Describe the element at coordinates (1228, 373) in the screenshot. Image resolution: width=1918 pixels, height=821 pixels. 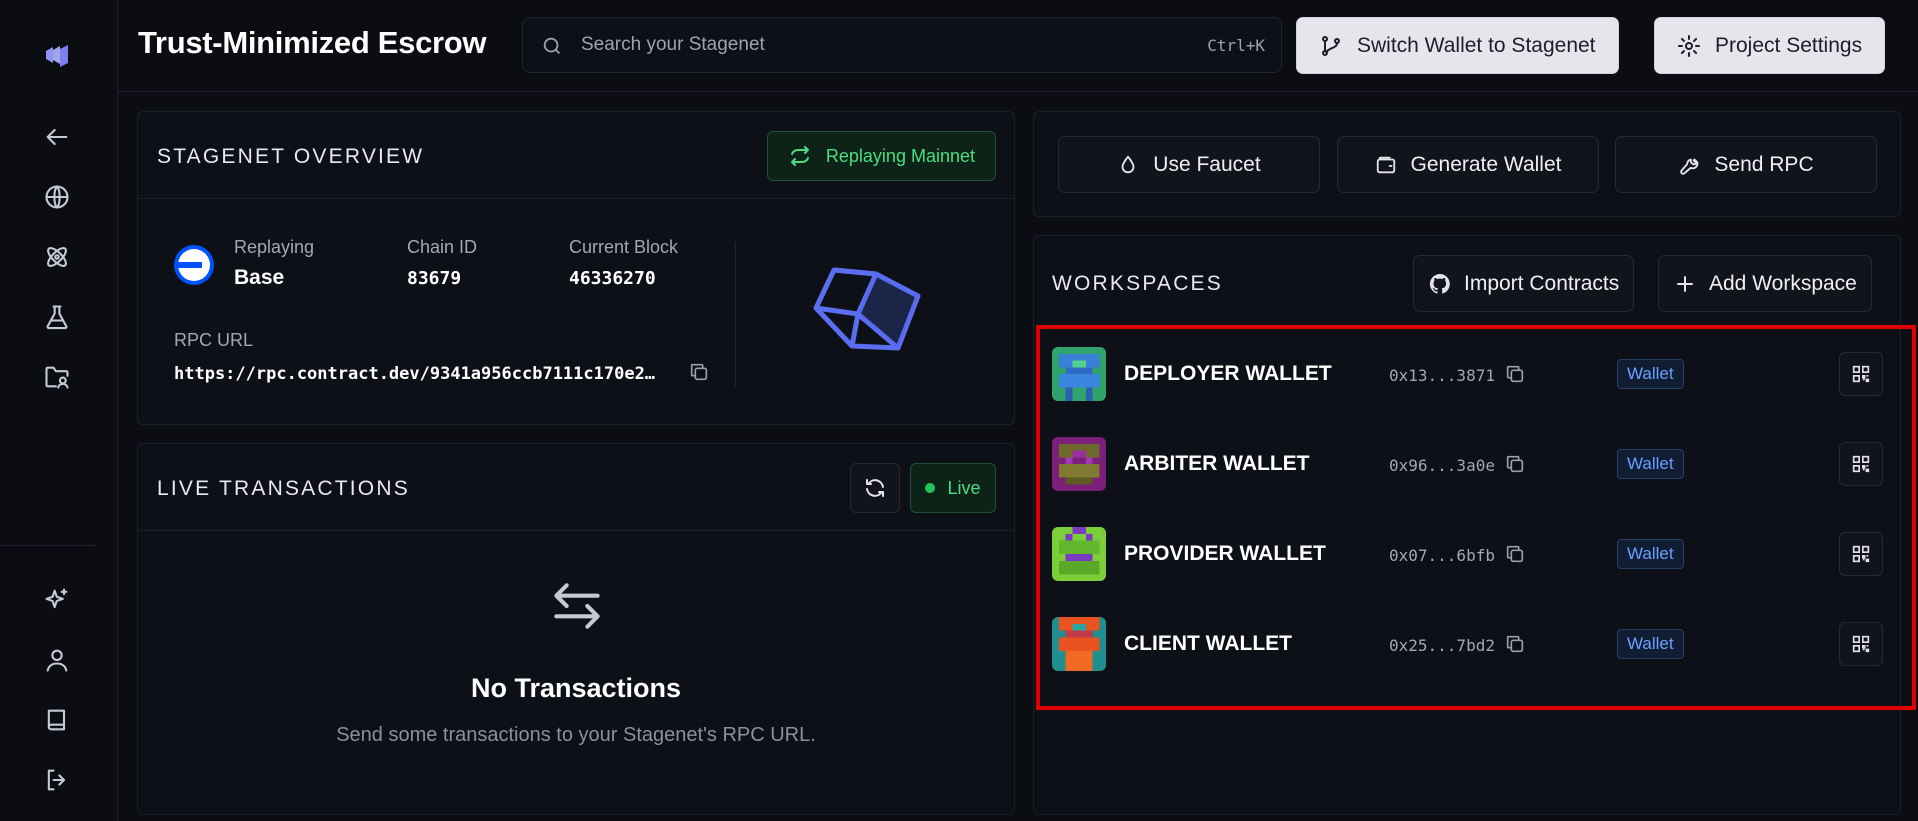
I see `wallet-name: DEPLOYER WALLET` at that location.